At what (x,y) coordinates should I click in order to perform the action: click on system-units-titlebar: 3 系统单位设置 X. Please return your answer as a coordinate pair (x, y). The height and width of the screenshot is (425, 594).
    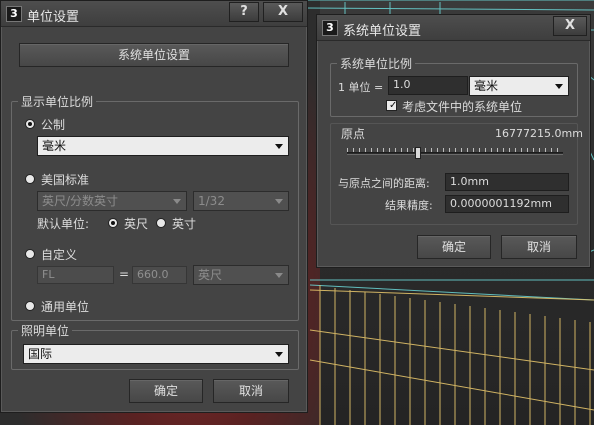
    Looking at the image, I should click on (453, 28).